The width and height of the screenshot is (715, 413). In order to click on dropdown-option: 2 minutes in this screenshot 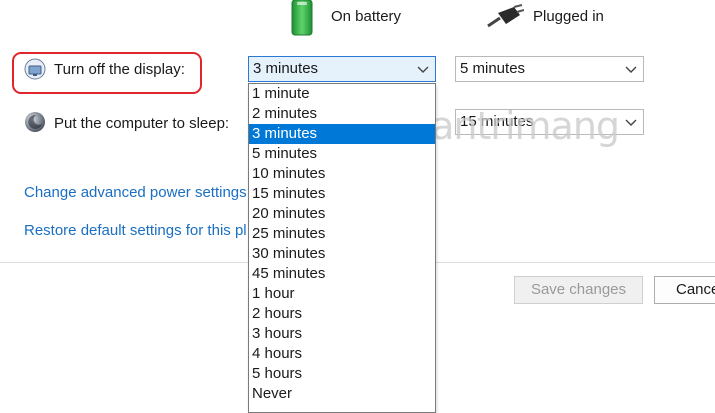, I will do `click(342, 114)`.